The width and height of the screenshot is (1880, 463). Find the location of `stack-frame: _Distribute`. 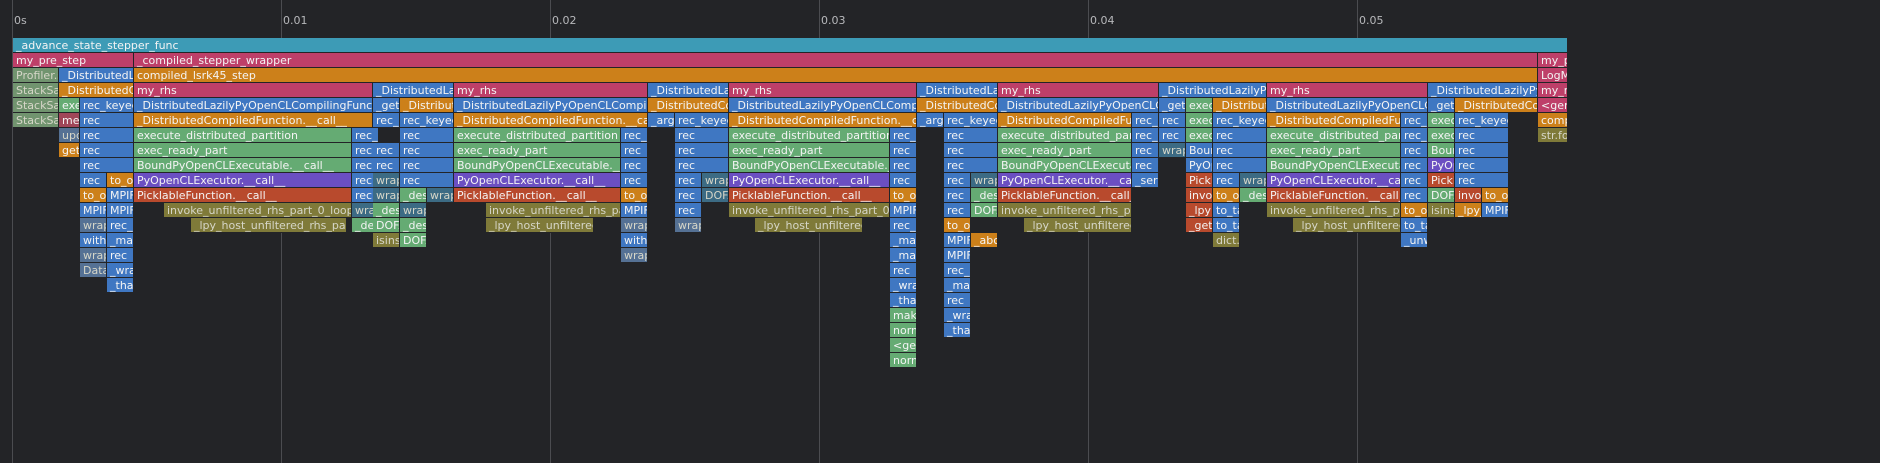

stack-frame: _Distribute is located at coordinates (427, 105).